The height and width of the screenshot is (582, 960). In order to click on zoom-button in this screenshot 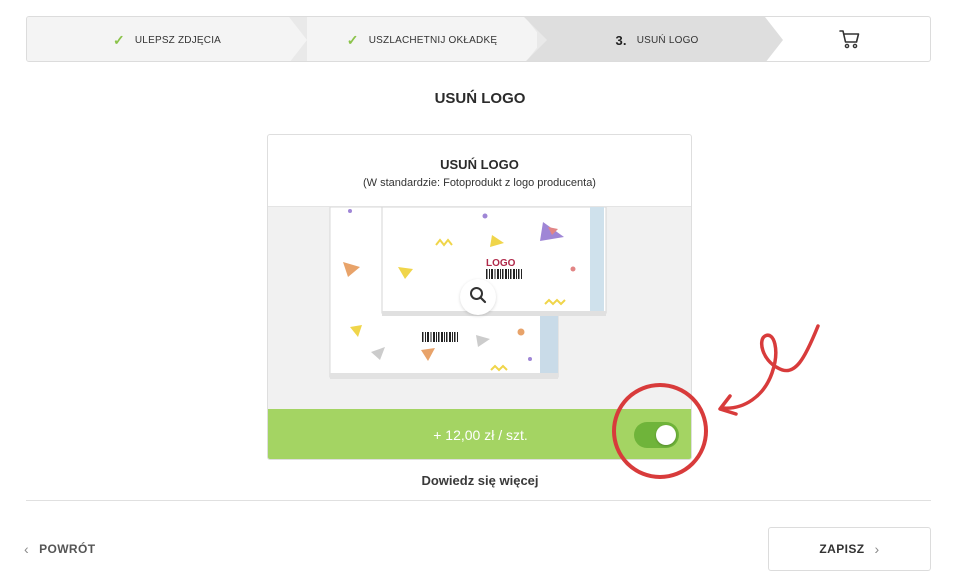, I will do `click(478, 297)`.